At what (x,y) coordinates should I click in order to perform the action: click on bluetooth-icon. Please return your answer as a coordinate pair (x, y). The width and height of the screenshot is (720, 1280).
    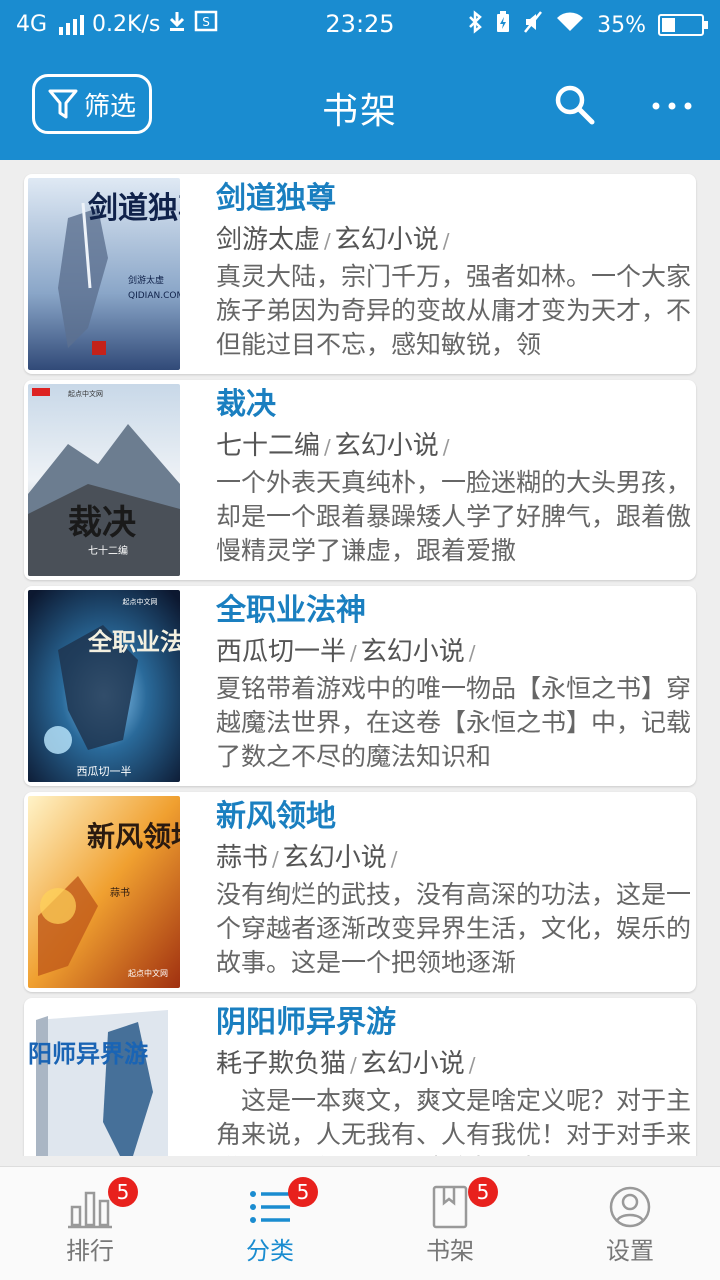
    Looking at the image, I should click on (475, 25).